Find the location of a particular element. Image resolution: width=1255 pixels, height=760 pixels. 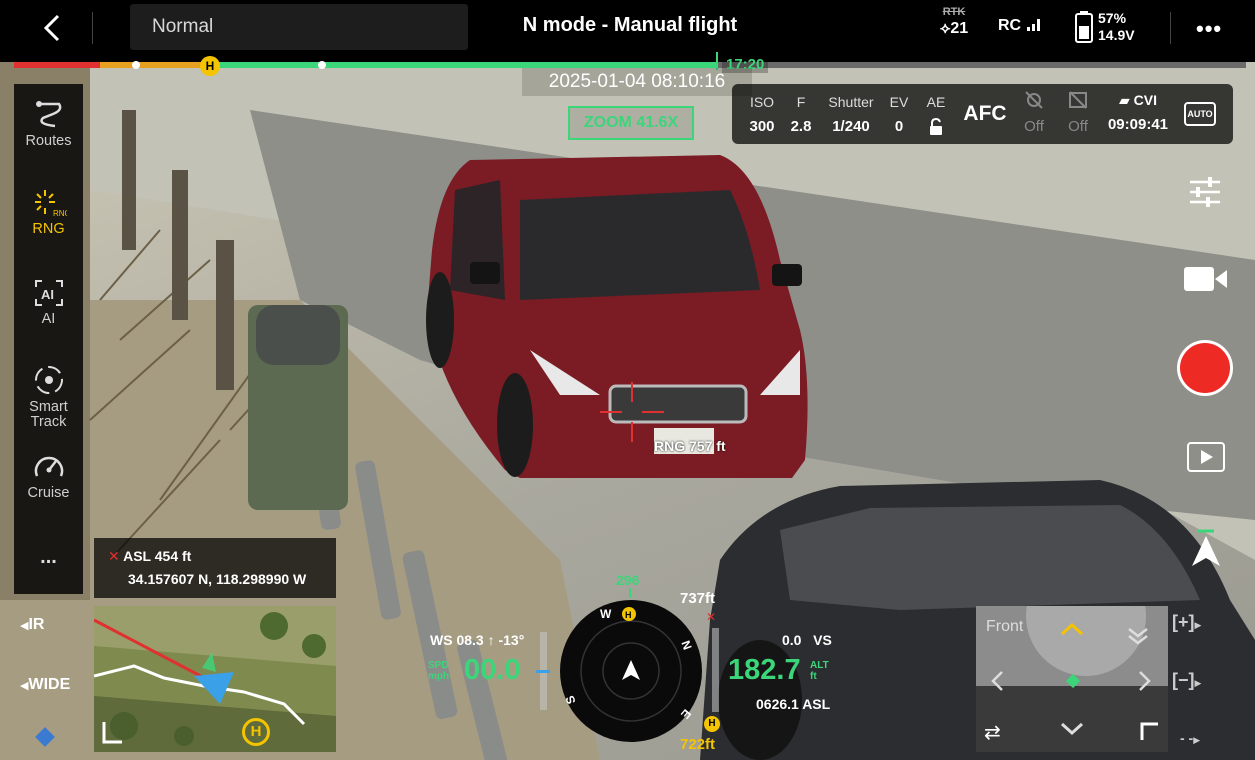

ai-button: AI AI is located at coordinates (48, 302).